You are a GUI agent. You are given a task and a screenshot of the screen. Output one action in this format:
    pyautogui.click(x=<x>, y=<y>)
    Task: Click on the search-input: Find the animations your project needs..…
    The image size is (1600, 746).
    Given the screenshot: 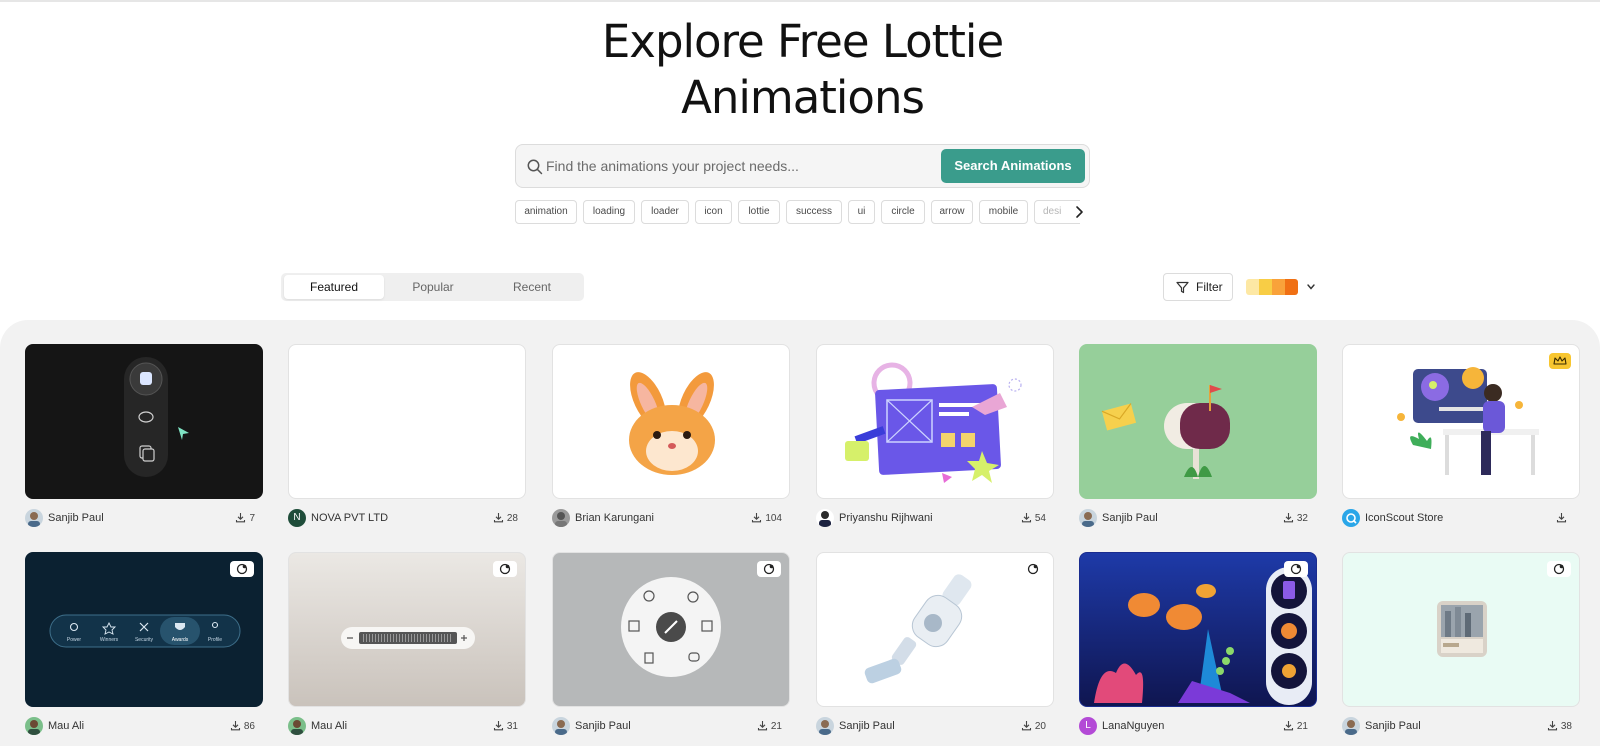 What is the action you would take?
    pyautogui.click(x=672, y=166)
    